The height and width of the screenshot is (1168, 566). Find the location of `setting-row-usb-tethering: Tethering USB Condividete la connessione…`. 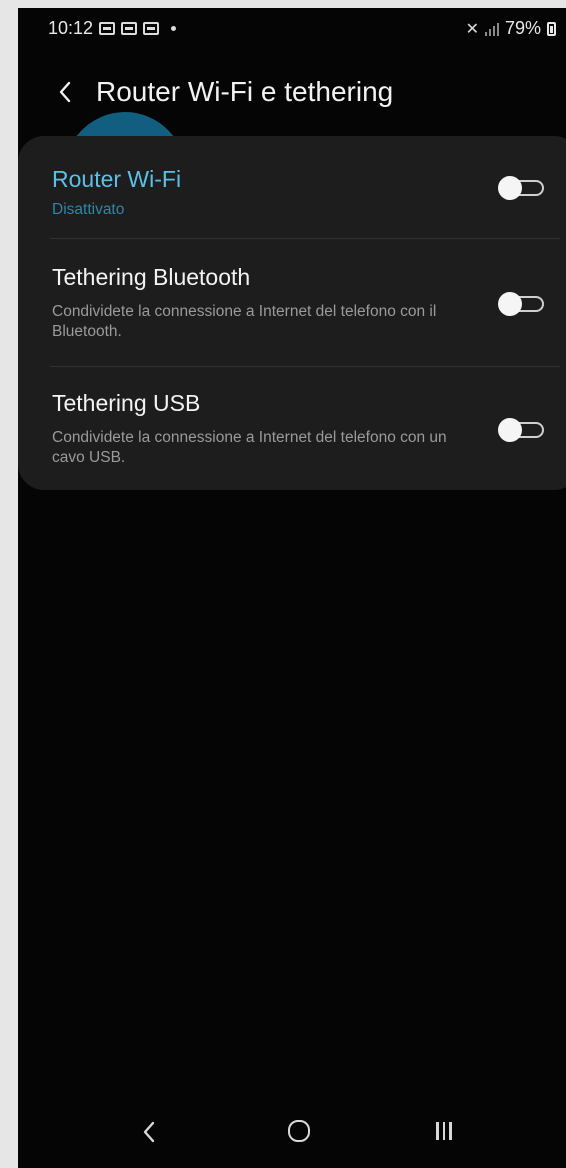

setting-row-usb-tethering: Tethering USB Condividete la connessione… is located at coordinates (292, 428).